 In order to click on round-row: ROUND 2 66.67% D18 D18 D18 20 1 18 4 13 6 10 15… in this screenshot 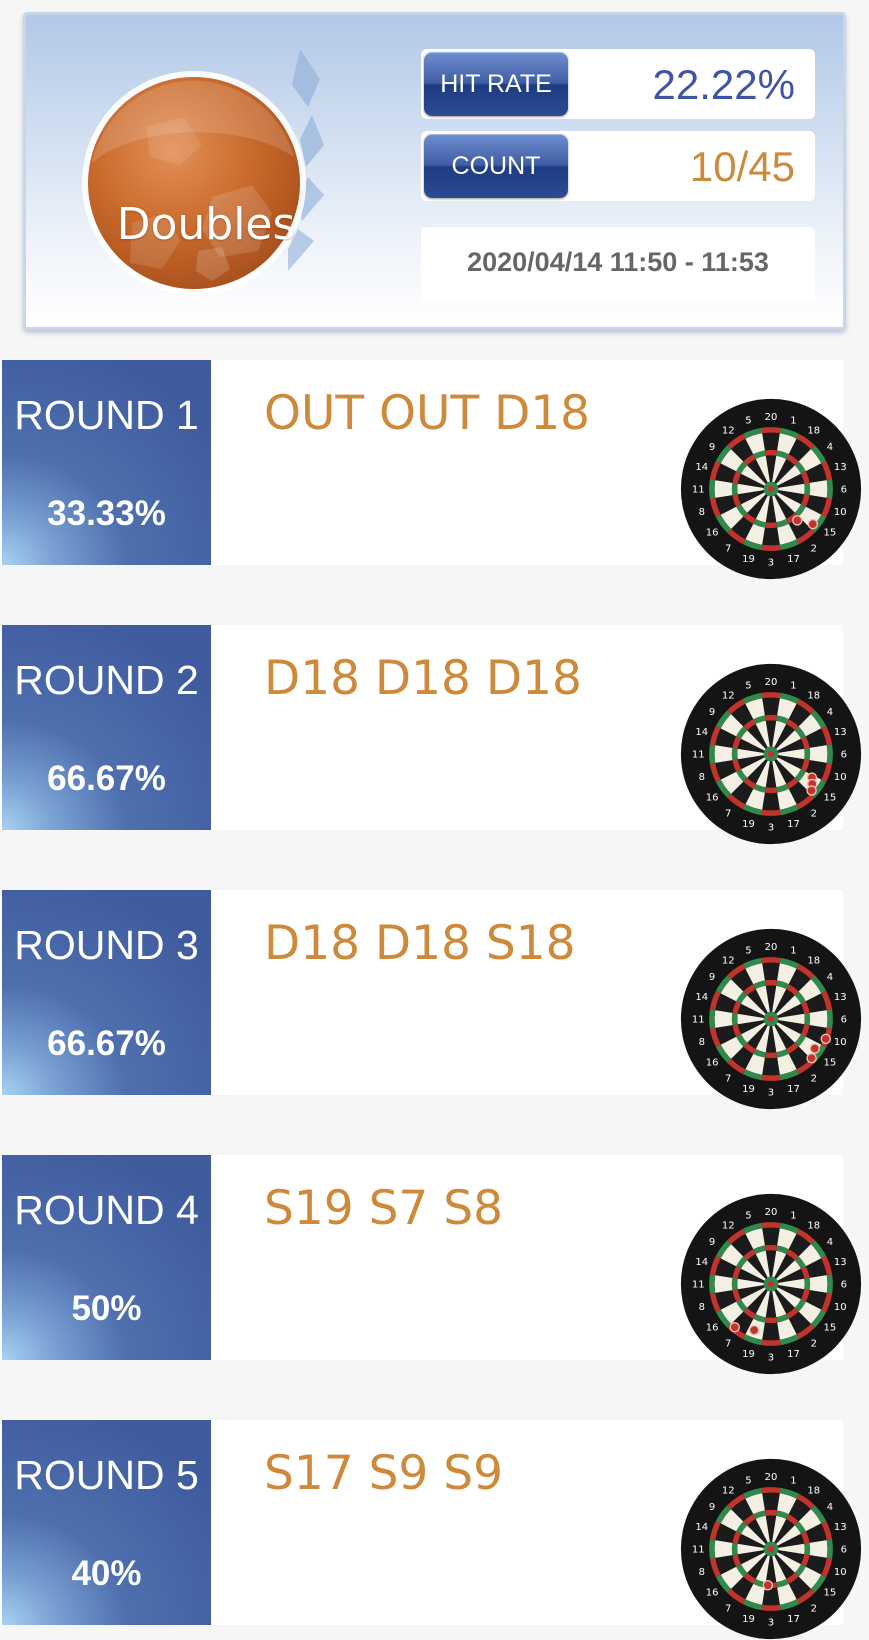, I will do `click(431, 735)`.